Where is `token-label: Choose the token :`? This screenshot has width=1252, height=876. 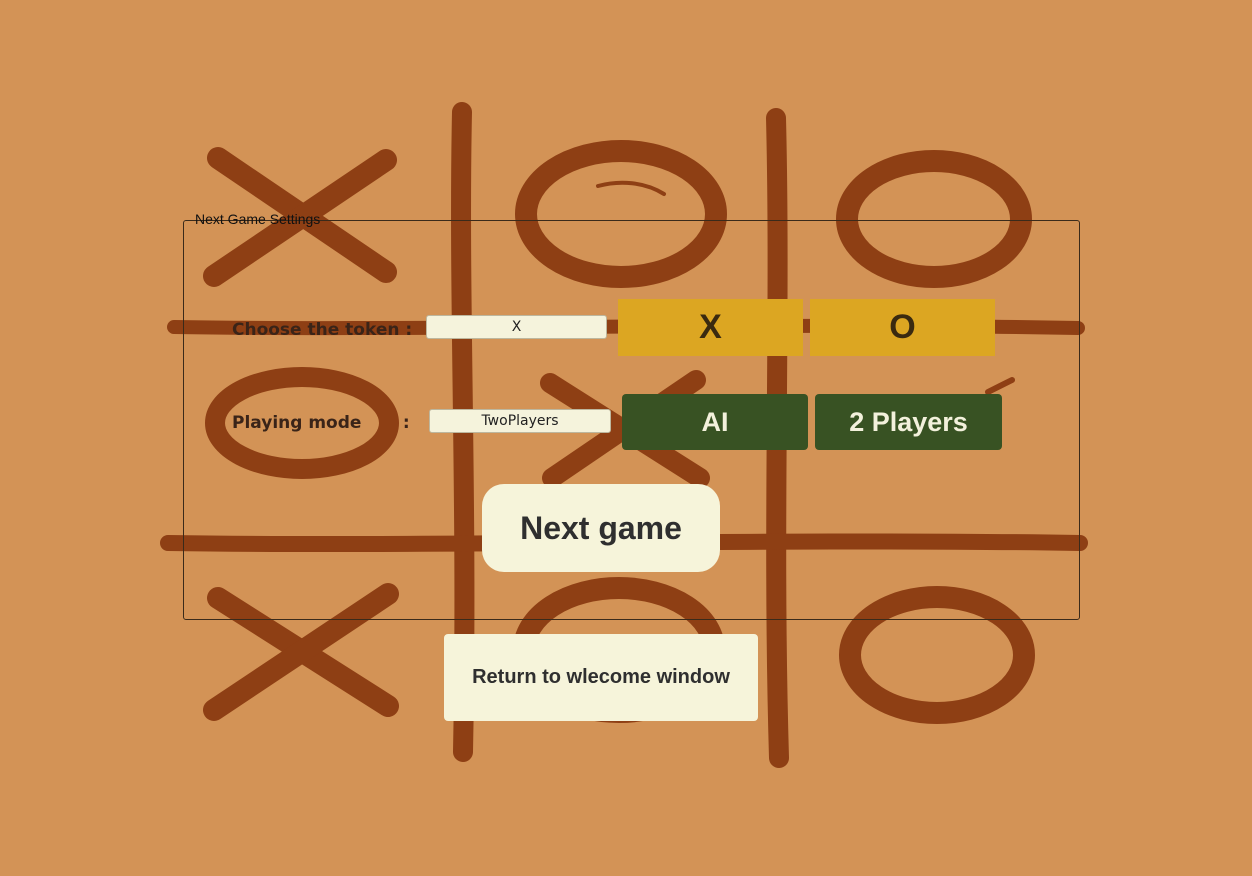
token-label: Choose the token : is located at coordinates (322, 330).